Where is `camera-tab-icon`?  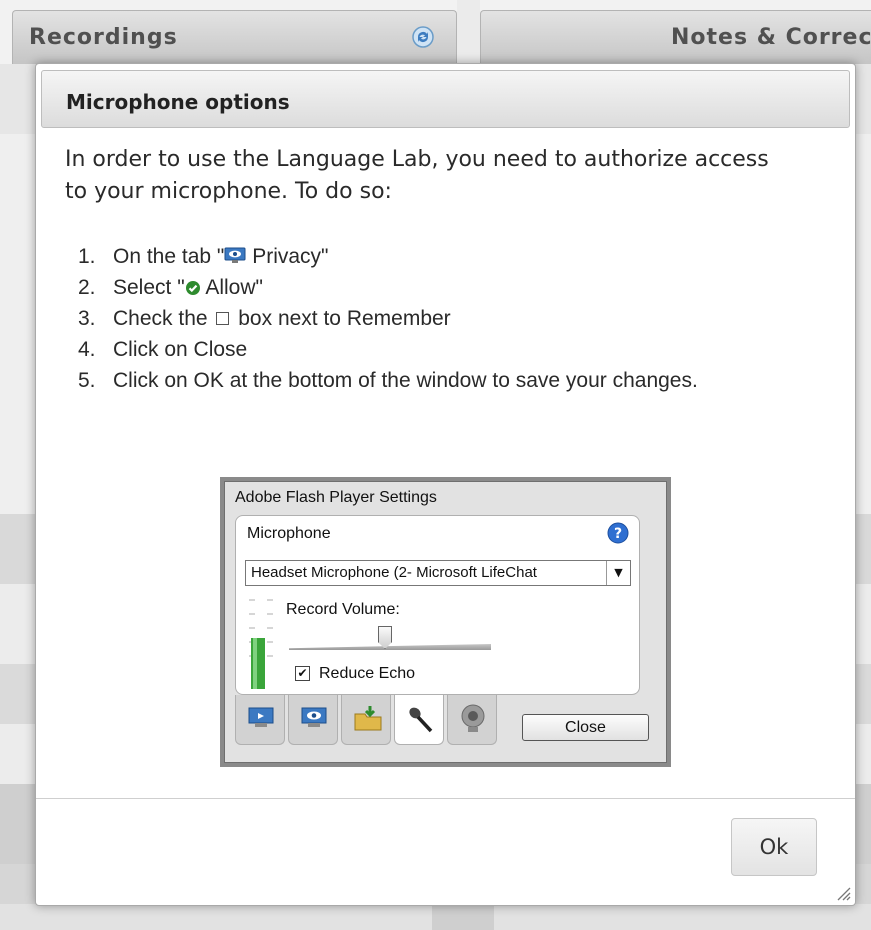 camera-tab-icon is located at coordinates (472, 720).